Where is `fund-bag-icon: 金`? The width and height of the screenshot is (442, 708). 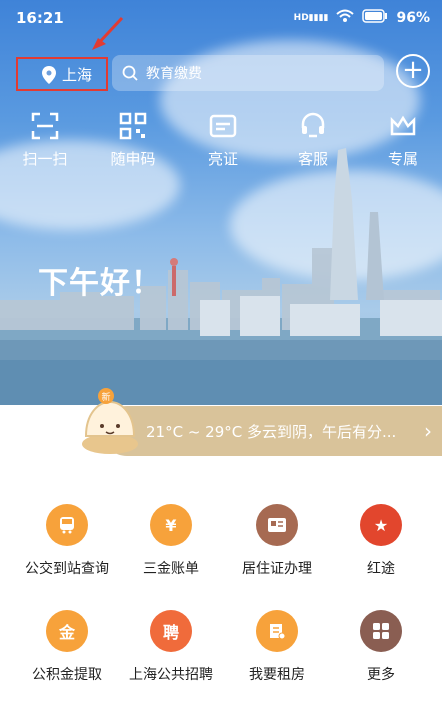
fund-bag-icon: 金 is located at coordinates (67, 631).